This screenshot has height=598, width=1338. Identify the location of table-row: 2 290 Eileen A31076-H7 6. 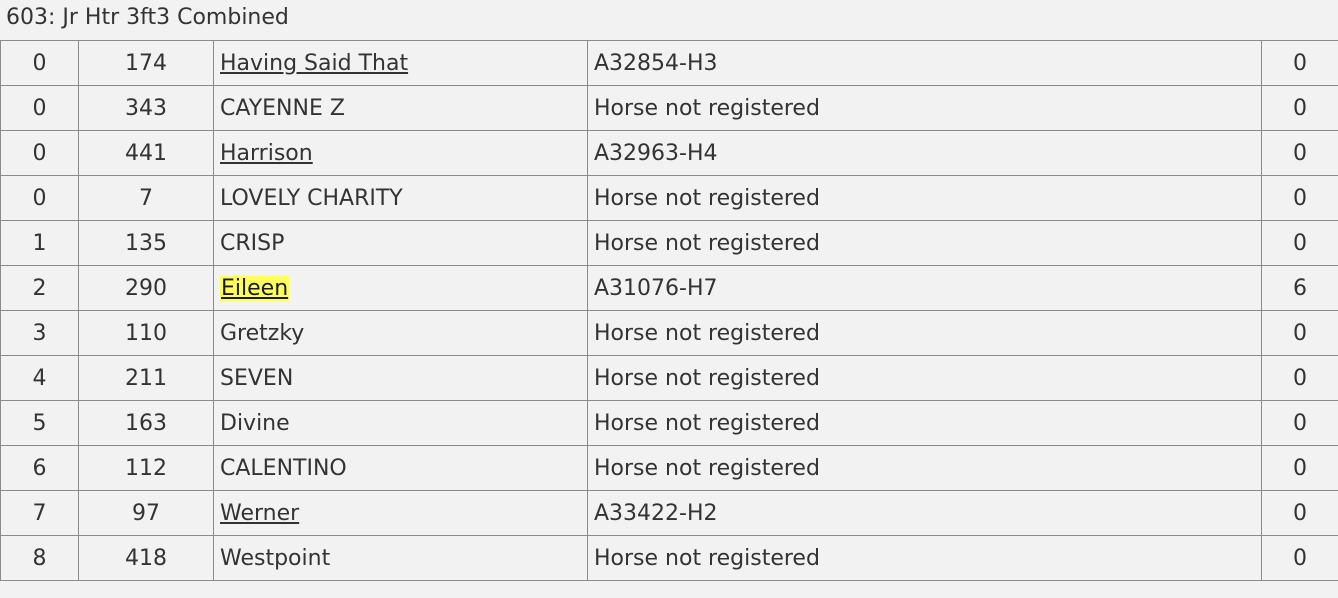
(669, 288).